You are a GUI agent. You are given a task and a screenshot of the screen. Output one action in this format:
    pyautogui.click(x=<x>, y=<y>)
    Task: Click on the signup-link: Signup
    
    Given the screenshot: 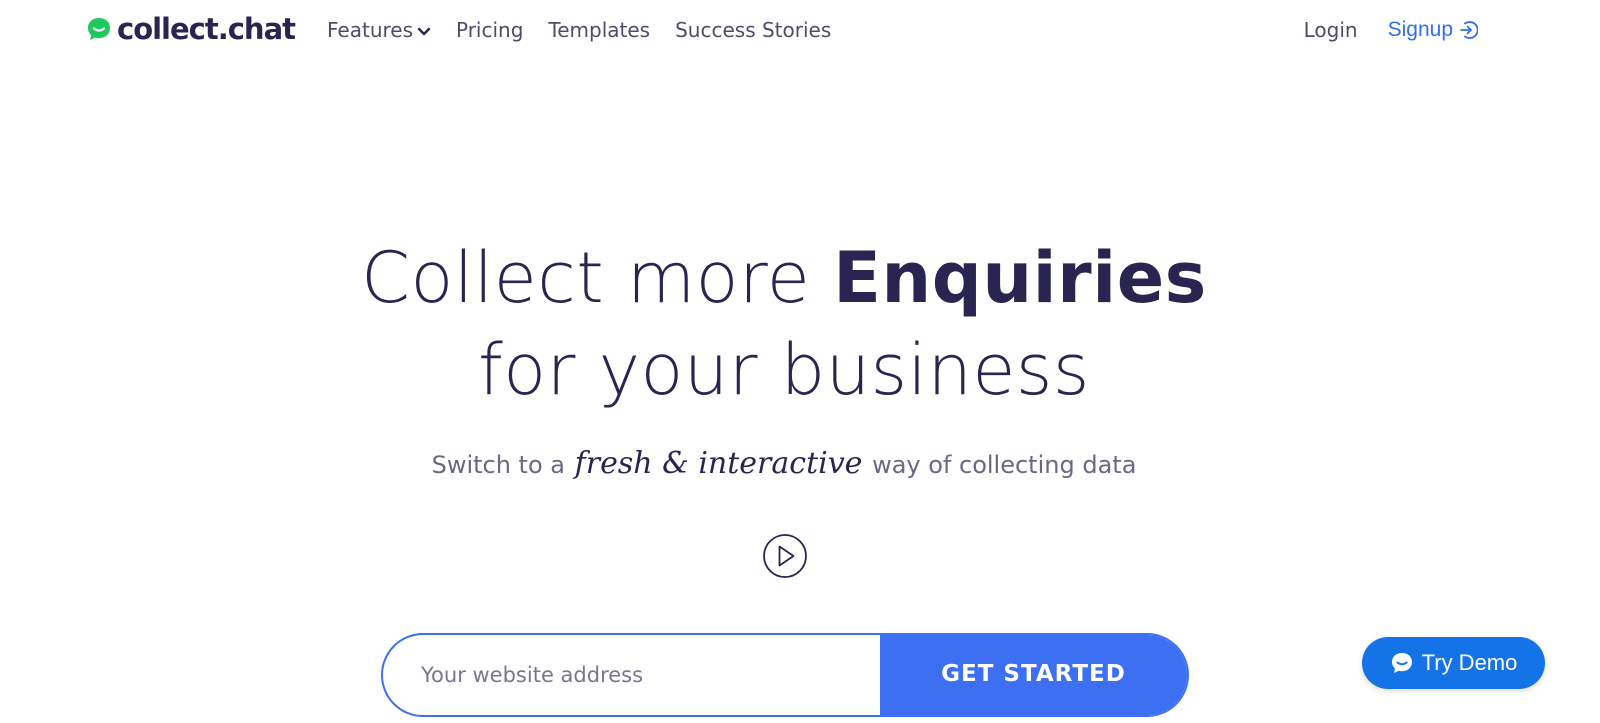 What is the action you would take?
    pyautogui.click(x=1433, y=30)
    